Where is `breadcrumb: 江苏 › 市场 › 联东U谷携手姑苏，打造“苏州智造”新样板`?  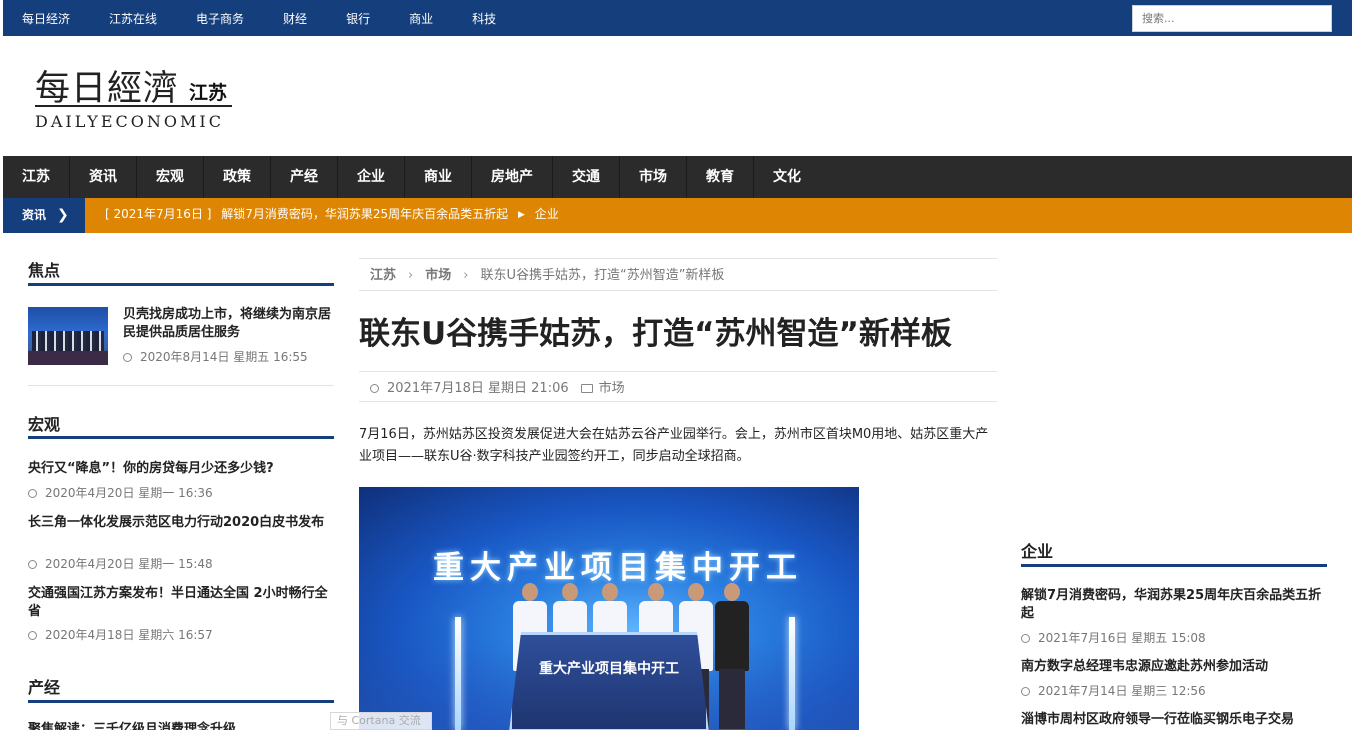
breadcrumb: 江苏 › 市场 › 联东U谷携手姑苏，打造“苏州智造”新样板 is located at coordinates (547, 273).